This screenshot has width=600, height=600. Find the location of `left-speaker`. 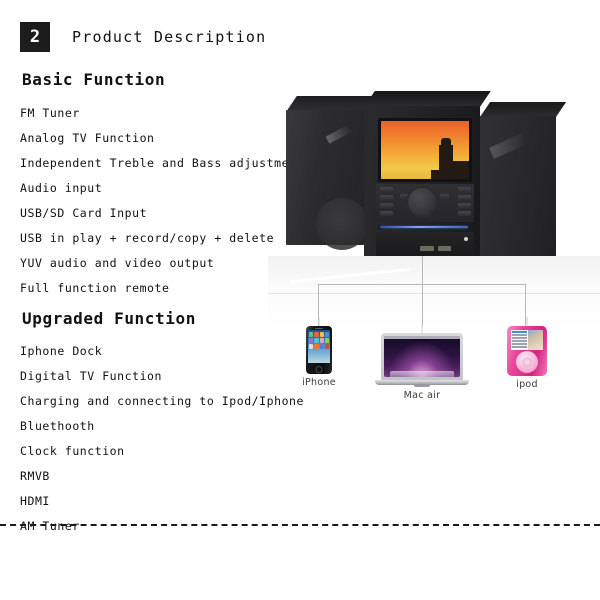

left-speaker is located at coordinates (327, 180).